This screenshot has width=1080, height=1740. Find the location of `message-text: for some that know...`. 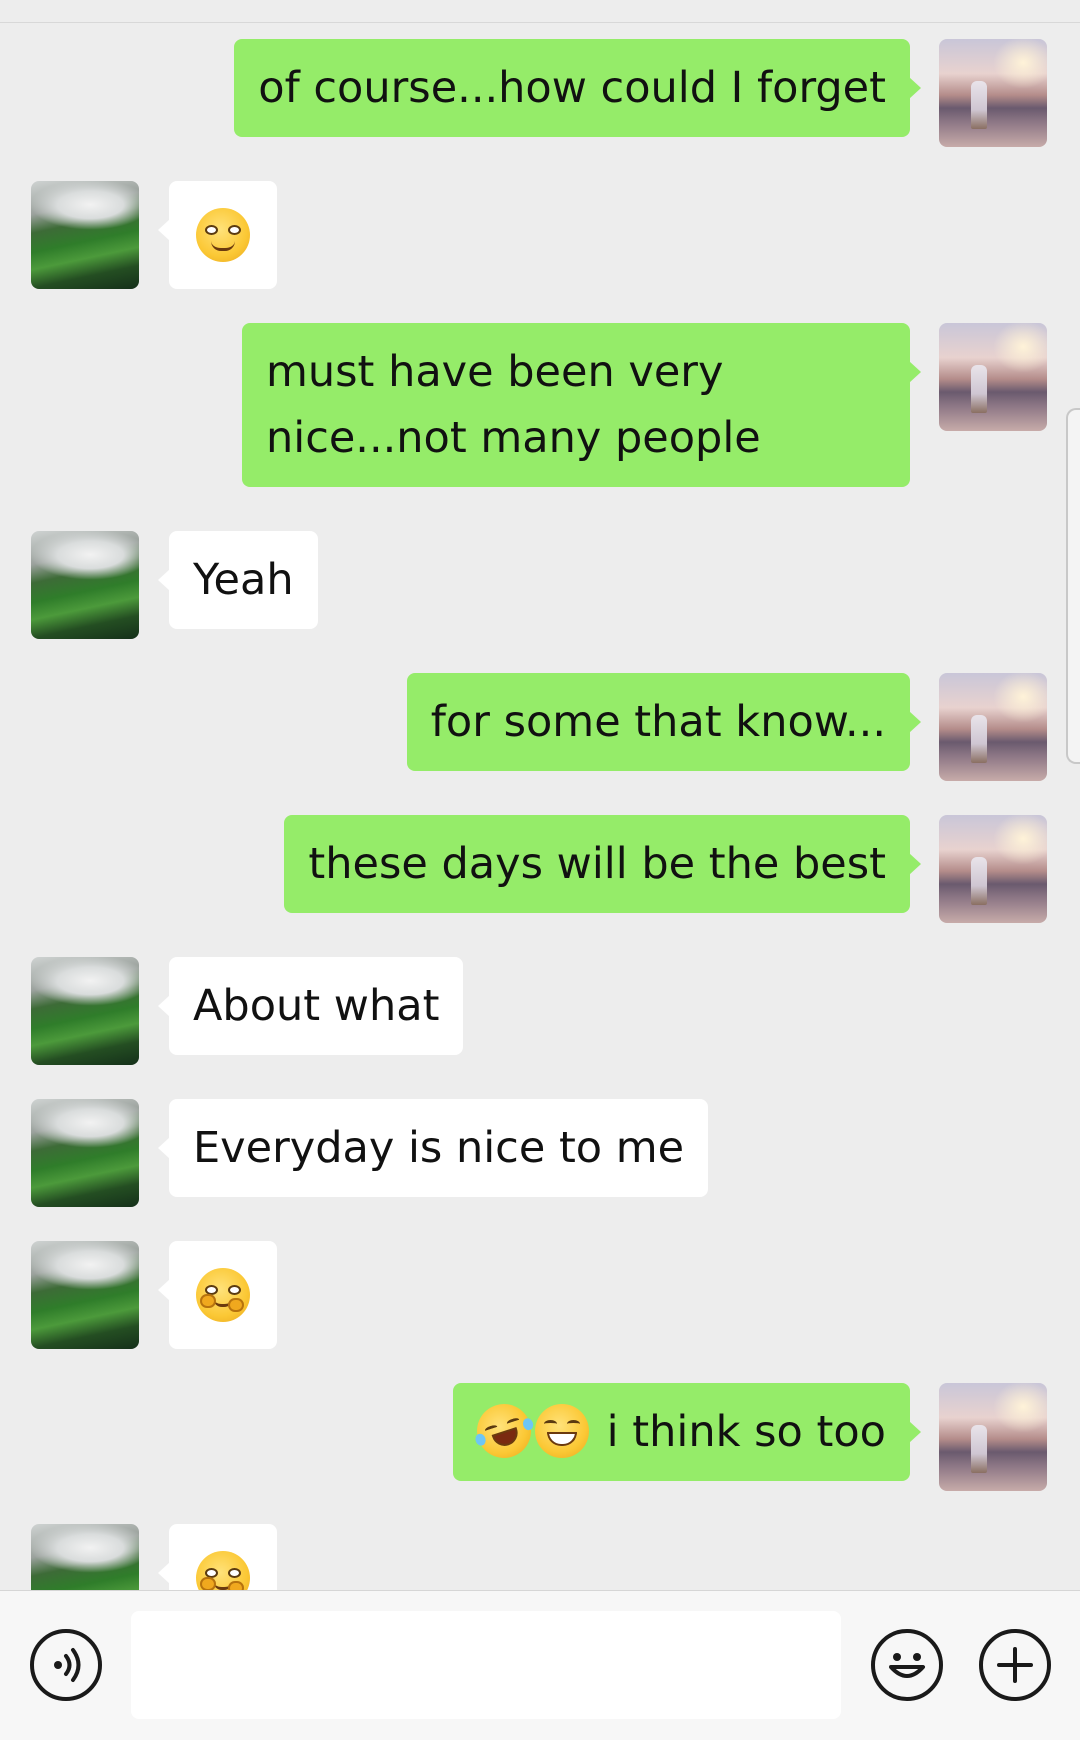

message-text: for some that know... is located at coordinates (658, 722).